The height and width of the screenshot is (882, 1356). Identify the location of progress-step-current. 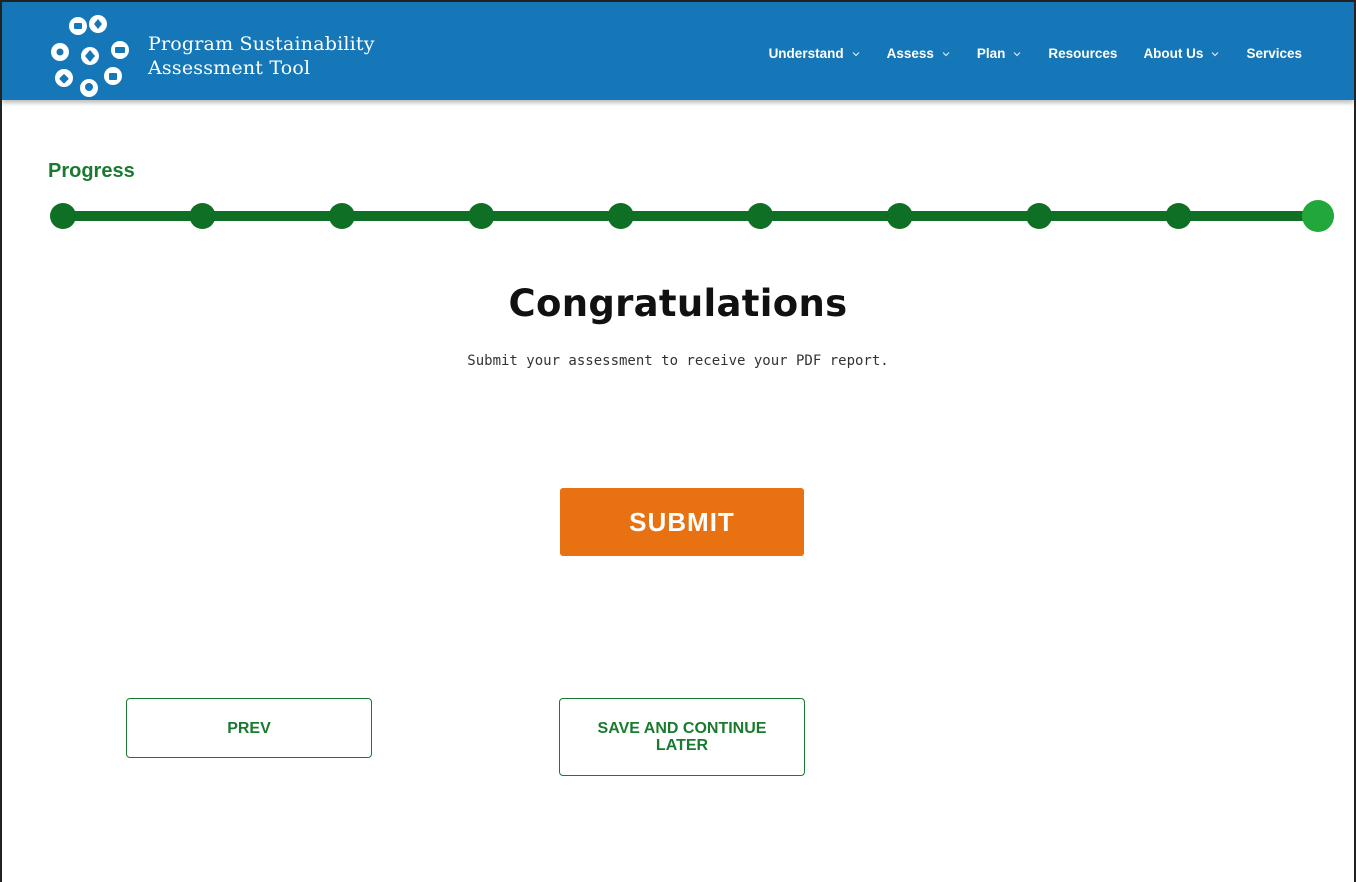
(1318, 216).